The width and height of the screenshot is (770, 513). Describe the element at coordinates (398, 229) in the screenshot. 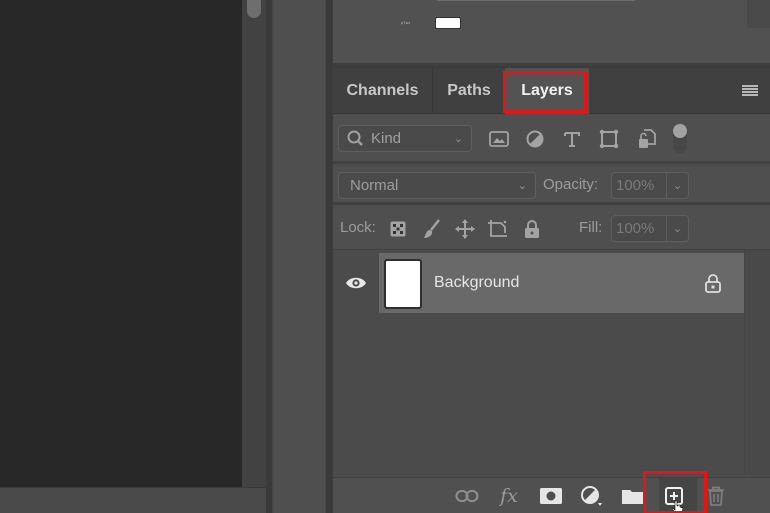

I see `lock-transparent-pixels-icon` at that location.